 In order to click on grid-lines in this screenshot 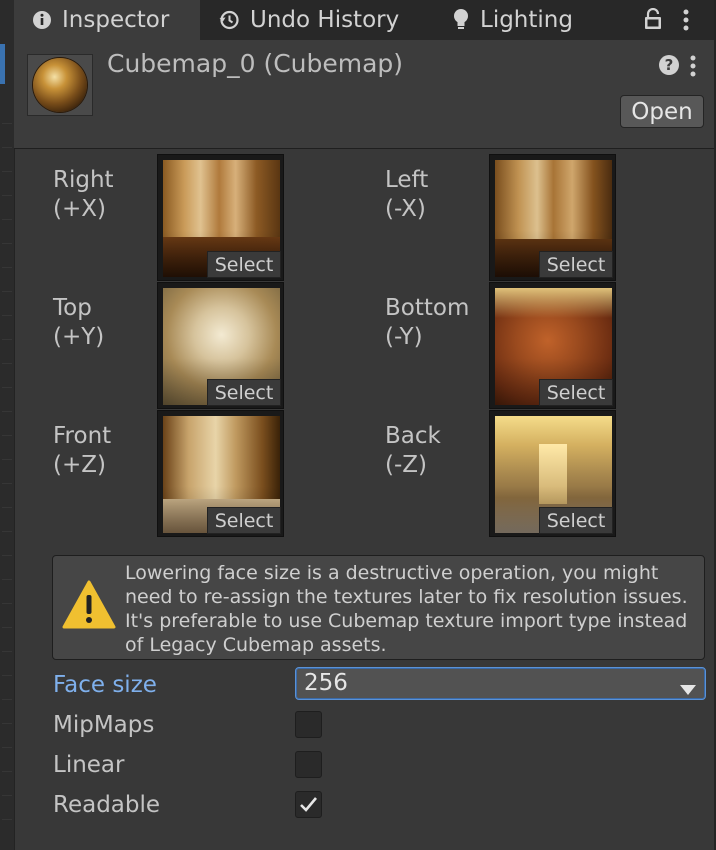, I will do `click(7, 470)`.